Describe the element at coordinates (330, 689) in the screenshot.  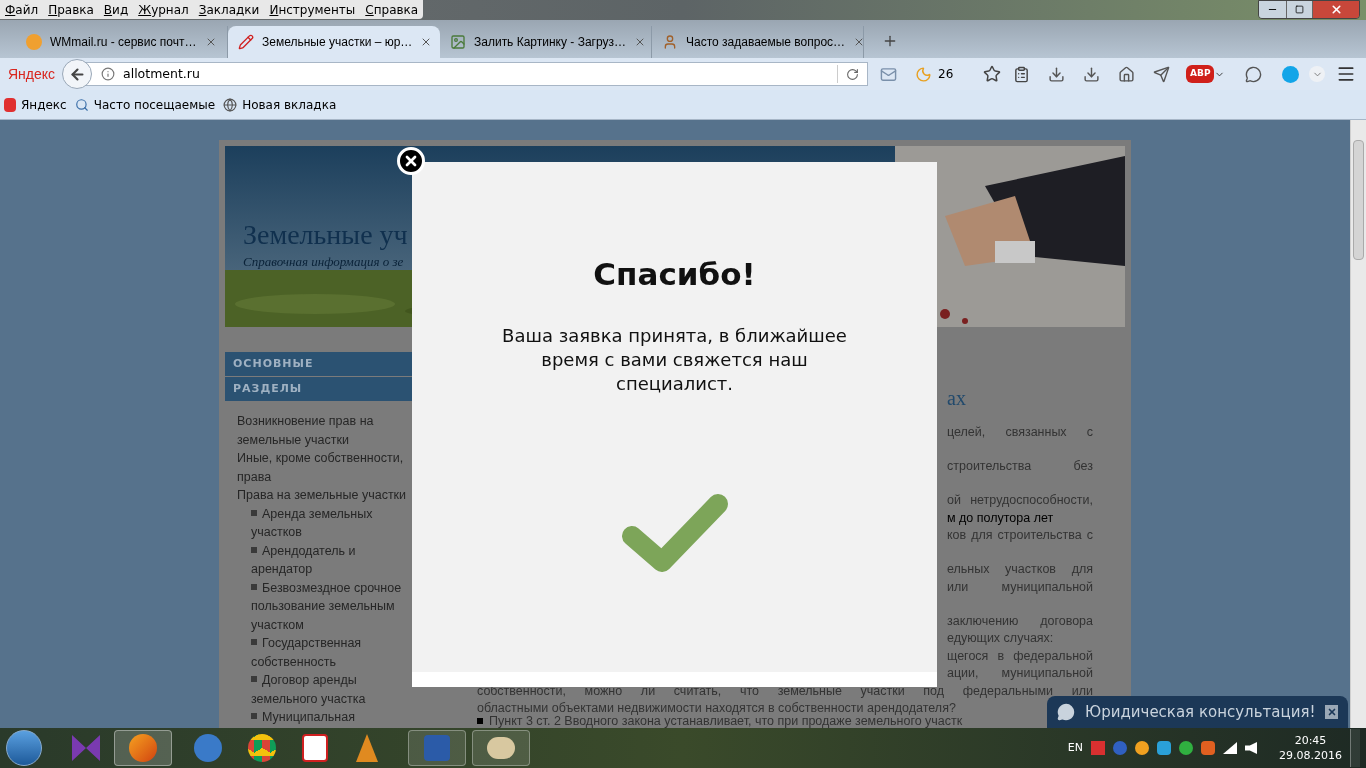
I see `sidebar-link: Договор аренды земельного участка` at that location.